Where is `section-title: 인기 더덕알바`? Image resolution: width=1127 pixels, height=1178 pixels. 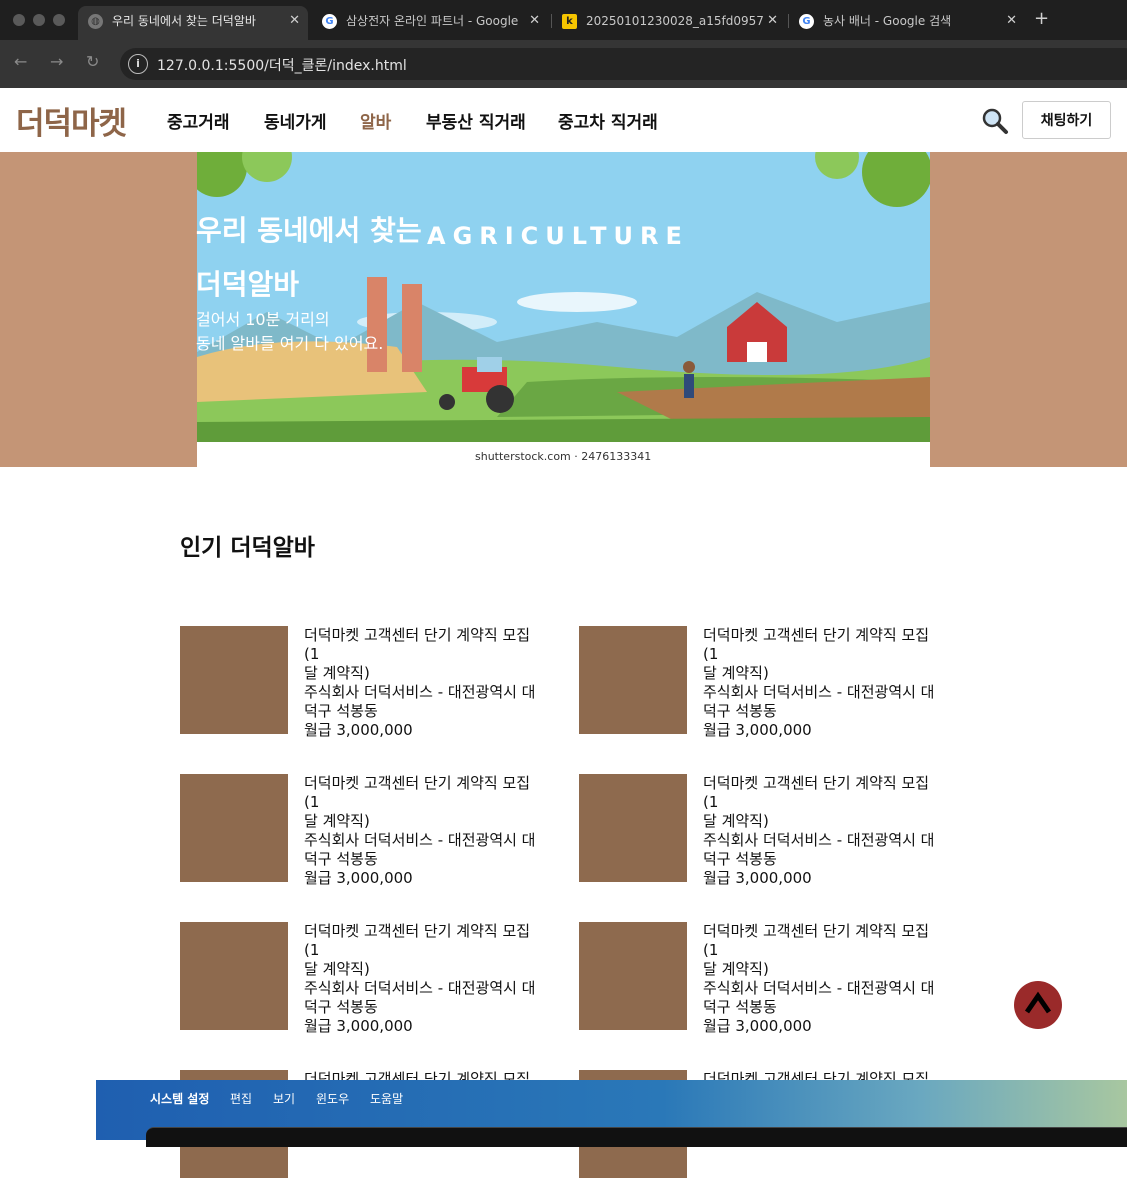 section-title: 인기 더덕알바 is located at coordinates (247, 548).